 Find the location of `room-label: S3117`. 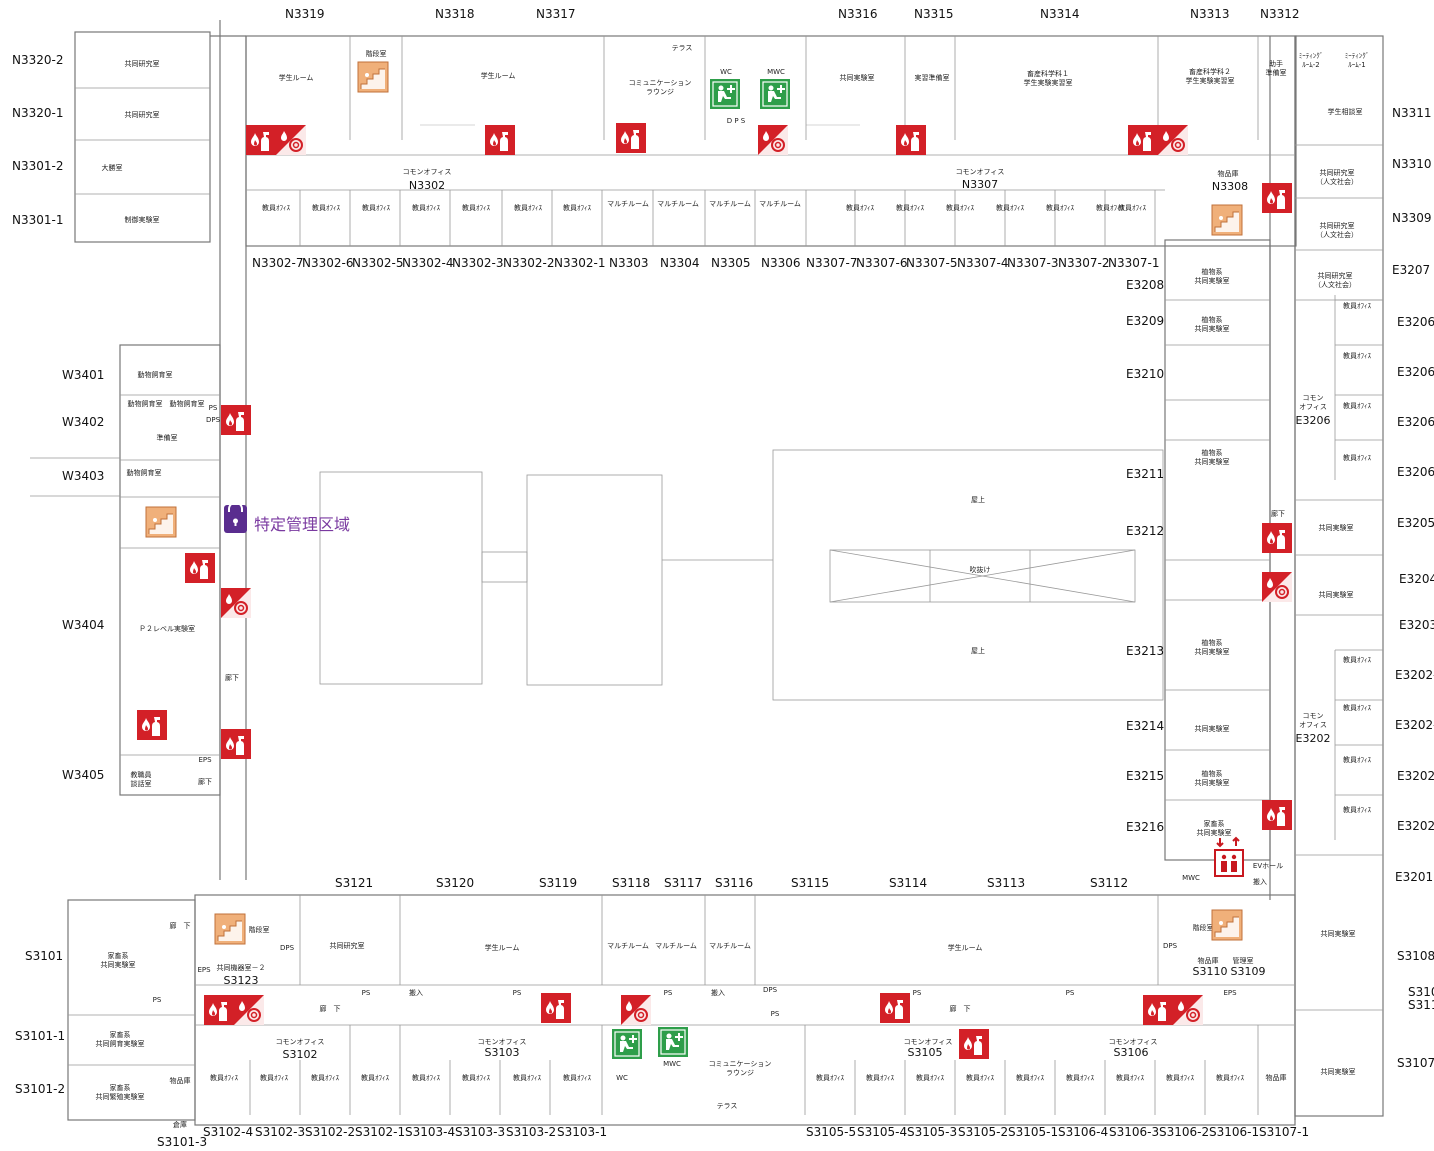

room-label: S3117 is located at coordinates (683, 883).